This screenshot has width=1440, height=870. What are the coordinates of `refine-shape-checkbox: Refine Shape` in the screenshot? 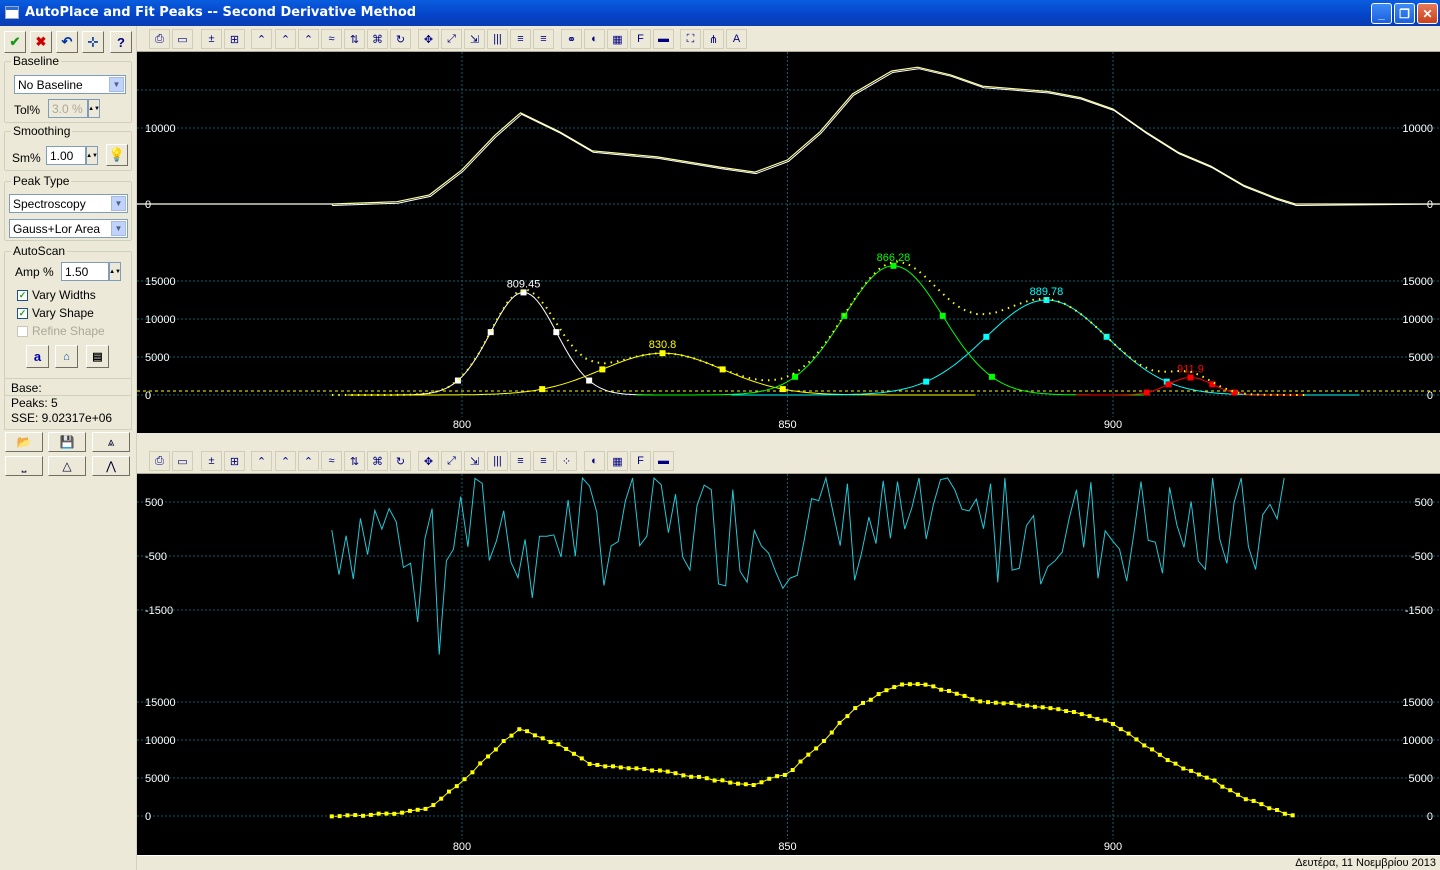 It's located at (61, 331).